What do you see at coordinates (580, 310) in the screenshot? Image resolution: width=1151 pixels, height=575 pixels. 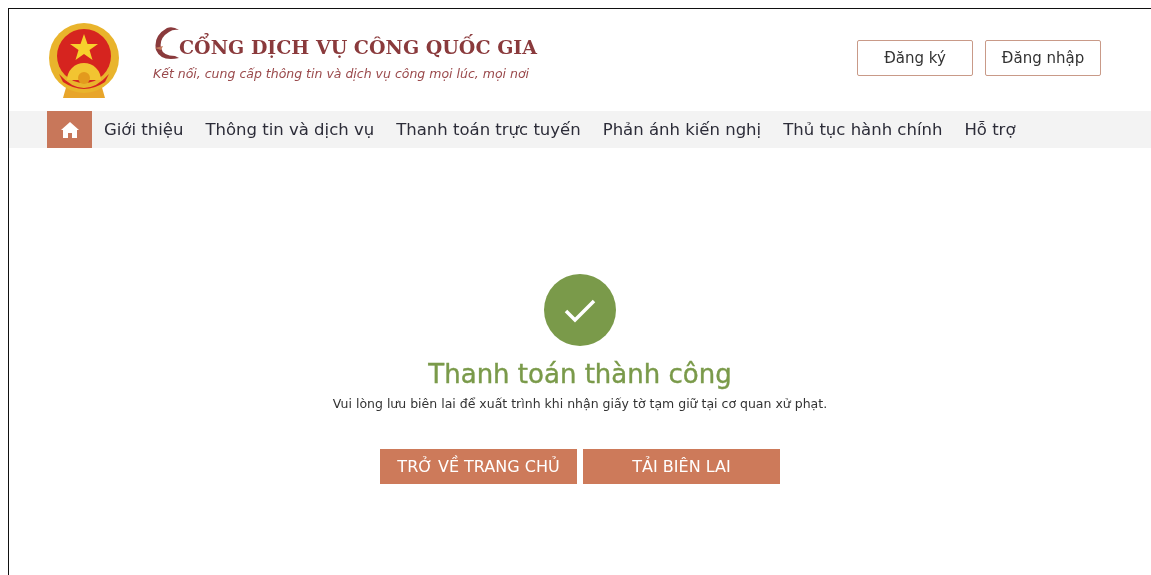 I see `success-check-icon` at bounding box center [580, 310].